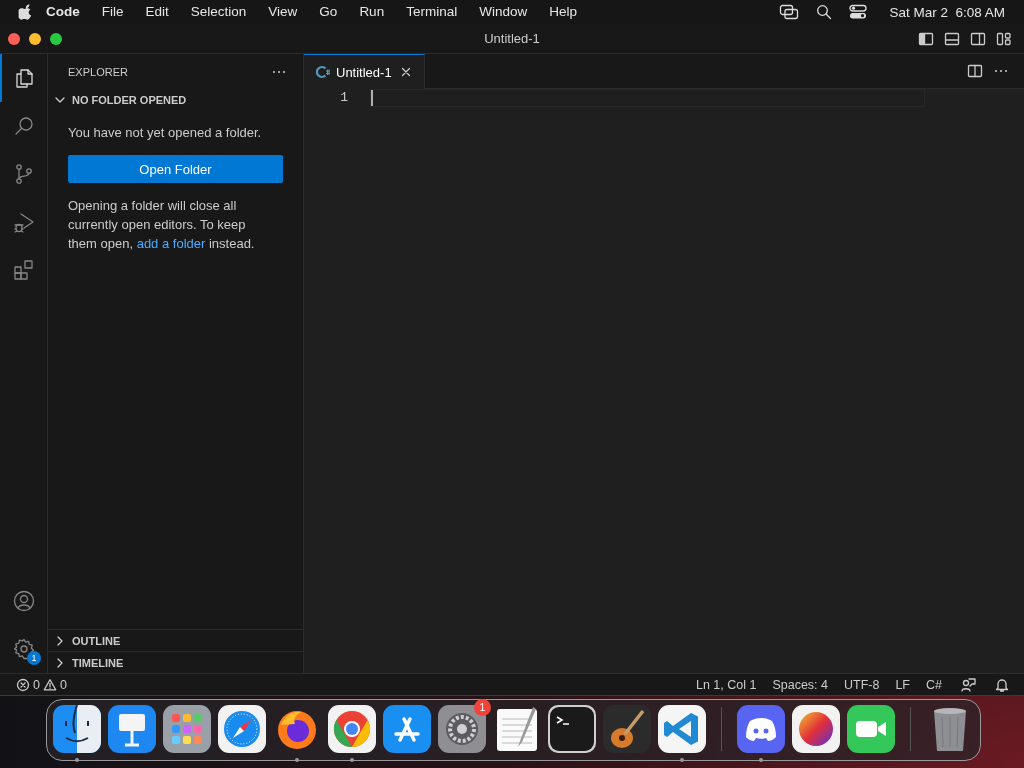 The width and height of the screenshot is (1024, 768). I want to click on toggle-switches-icon, so click(858, 12).